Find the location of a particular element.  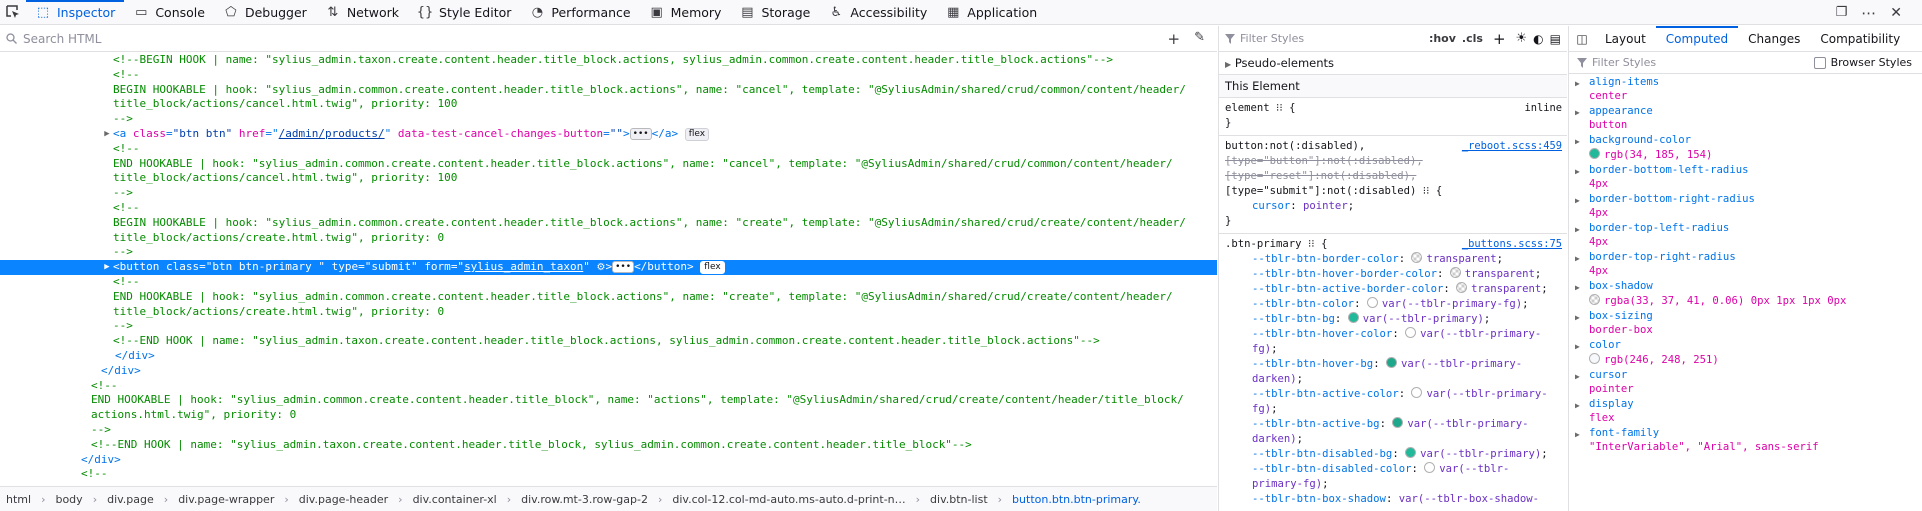

rule-selector: element is located at coordinates (1247, 108).